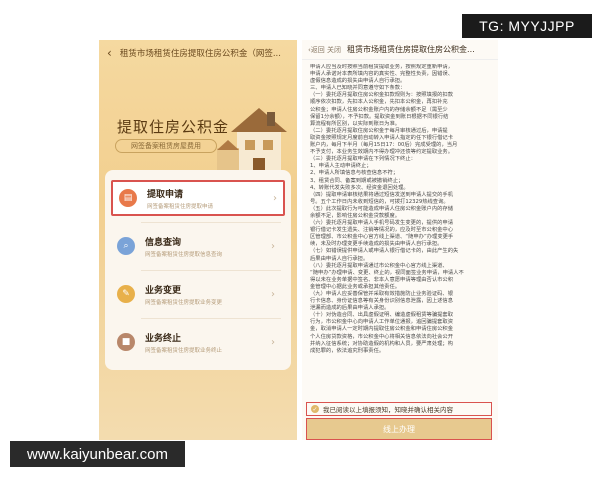 The image size is (600, 480). I want to click on menu-item-change: ✎ 业务变更 网签备案租赁住房提取业务变更 ›, so click(198, 294).